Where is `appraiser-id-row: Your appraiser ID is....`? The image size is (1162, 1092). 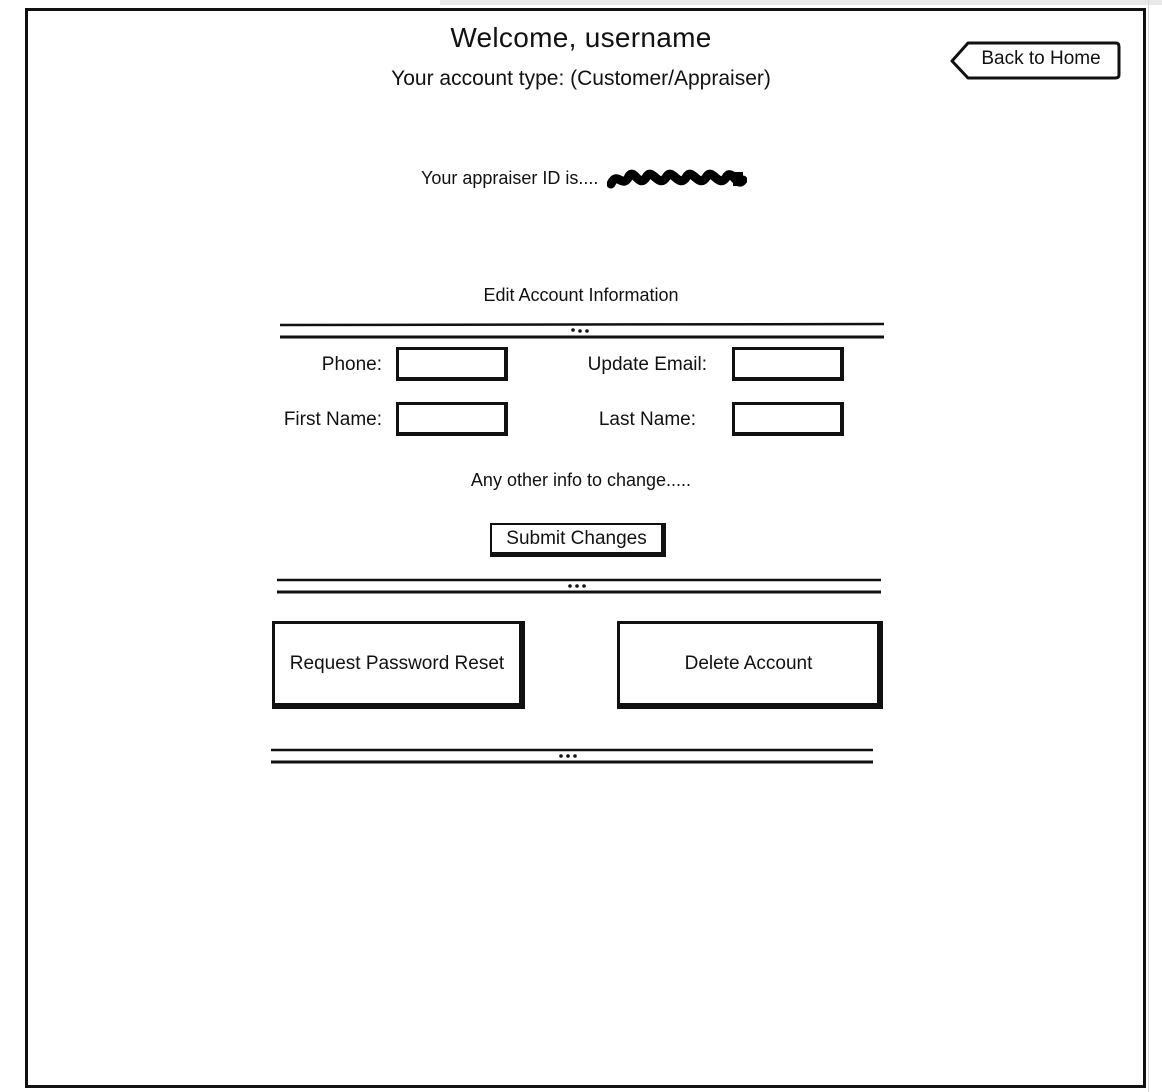 appraiser-id-row: Your appraiser ID is.... is located at coordinates (584, 180).